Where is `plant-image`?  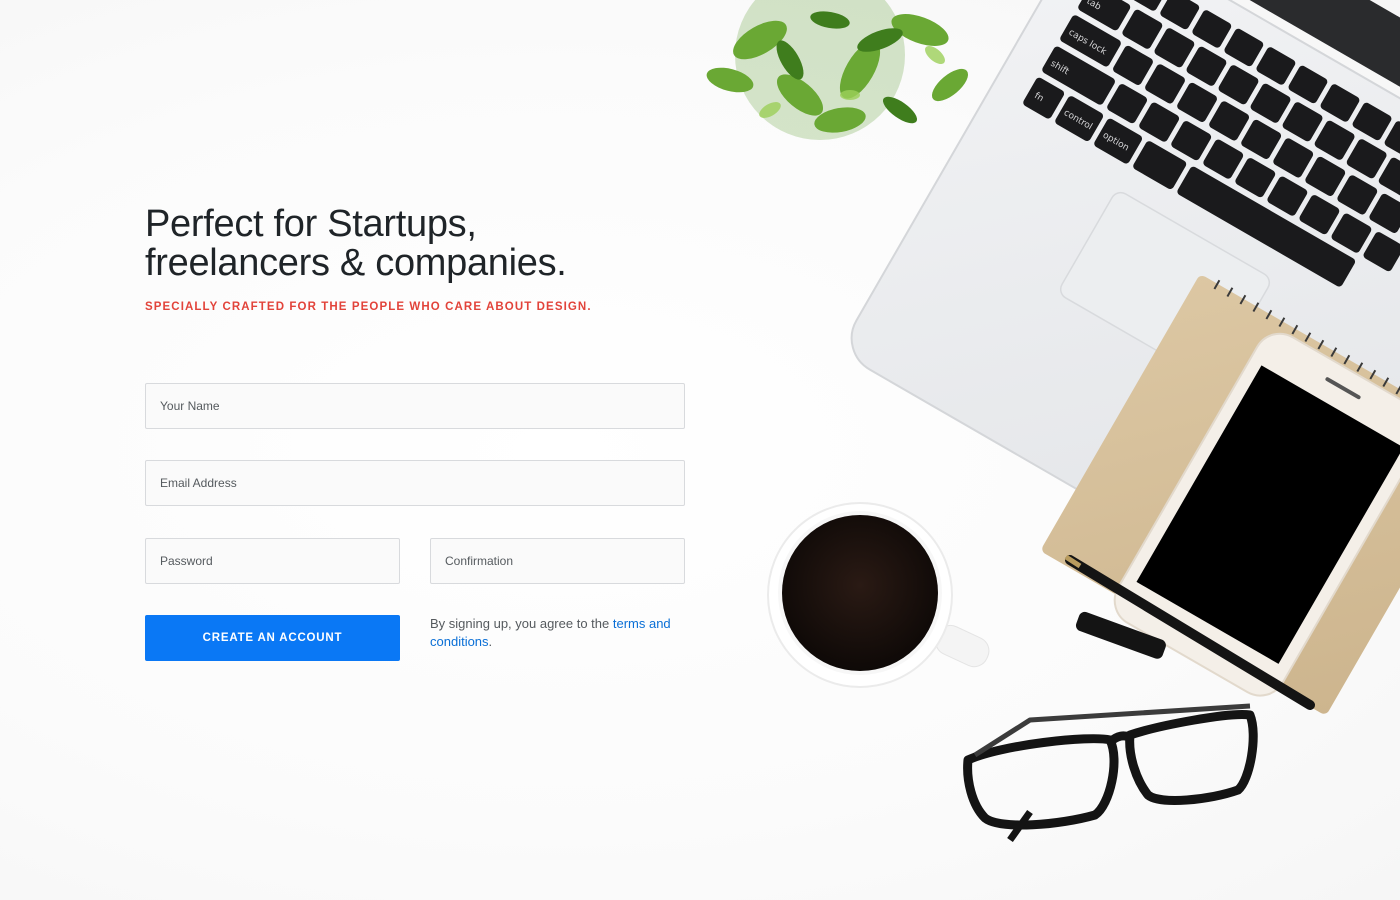
plant-image is located at coordinates (837, 70).